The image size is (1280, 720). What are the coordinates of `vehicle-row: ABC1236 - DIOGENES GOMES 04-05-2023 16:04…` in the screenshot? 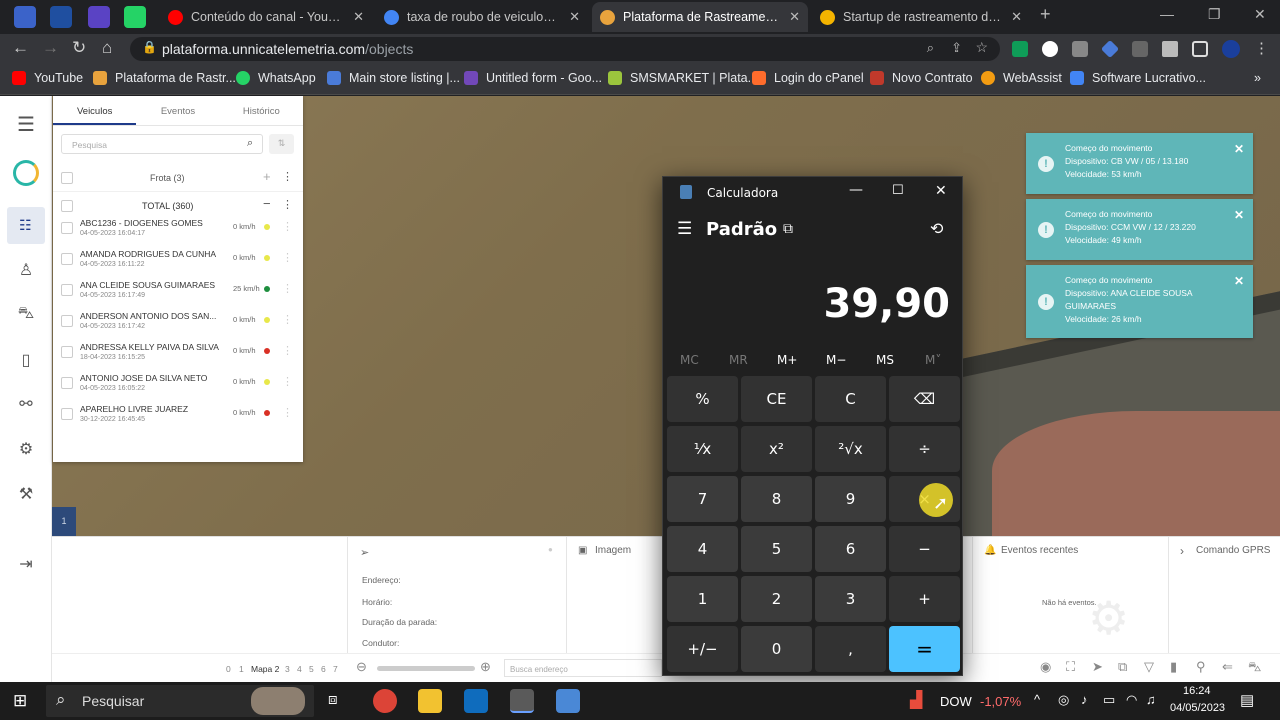 It's located at (178, 231).